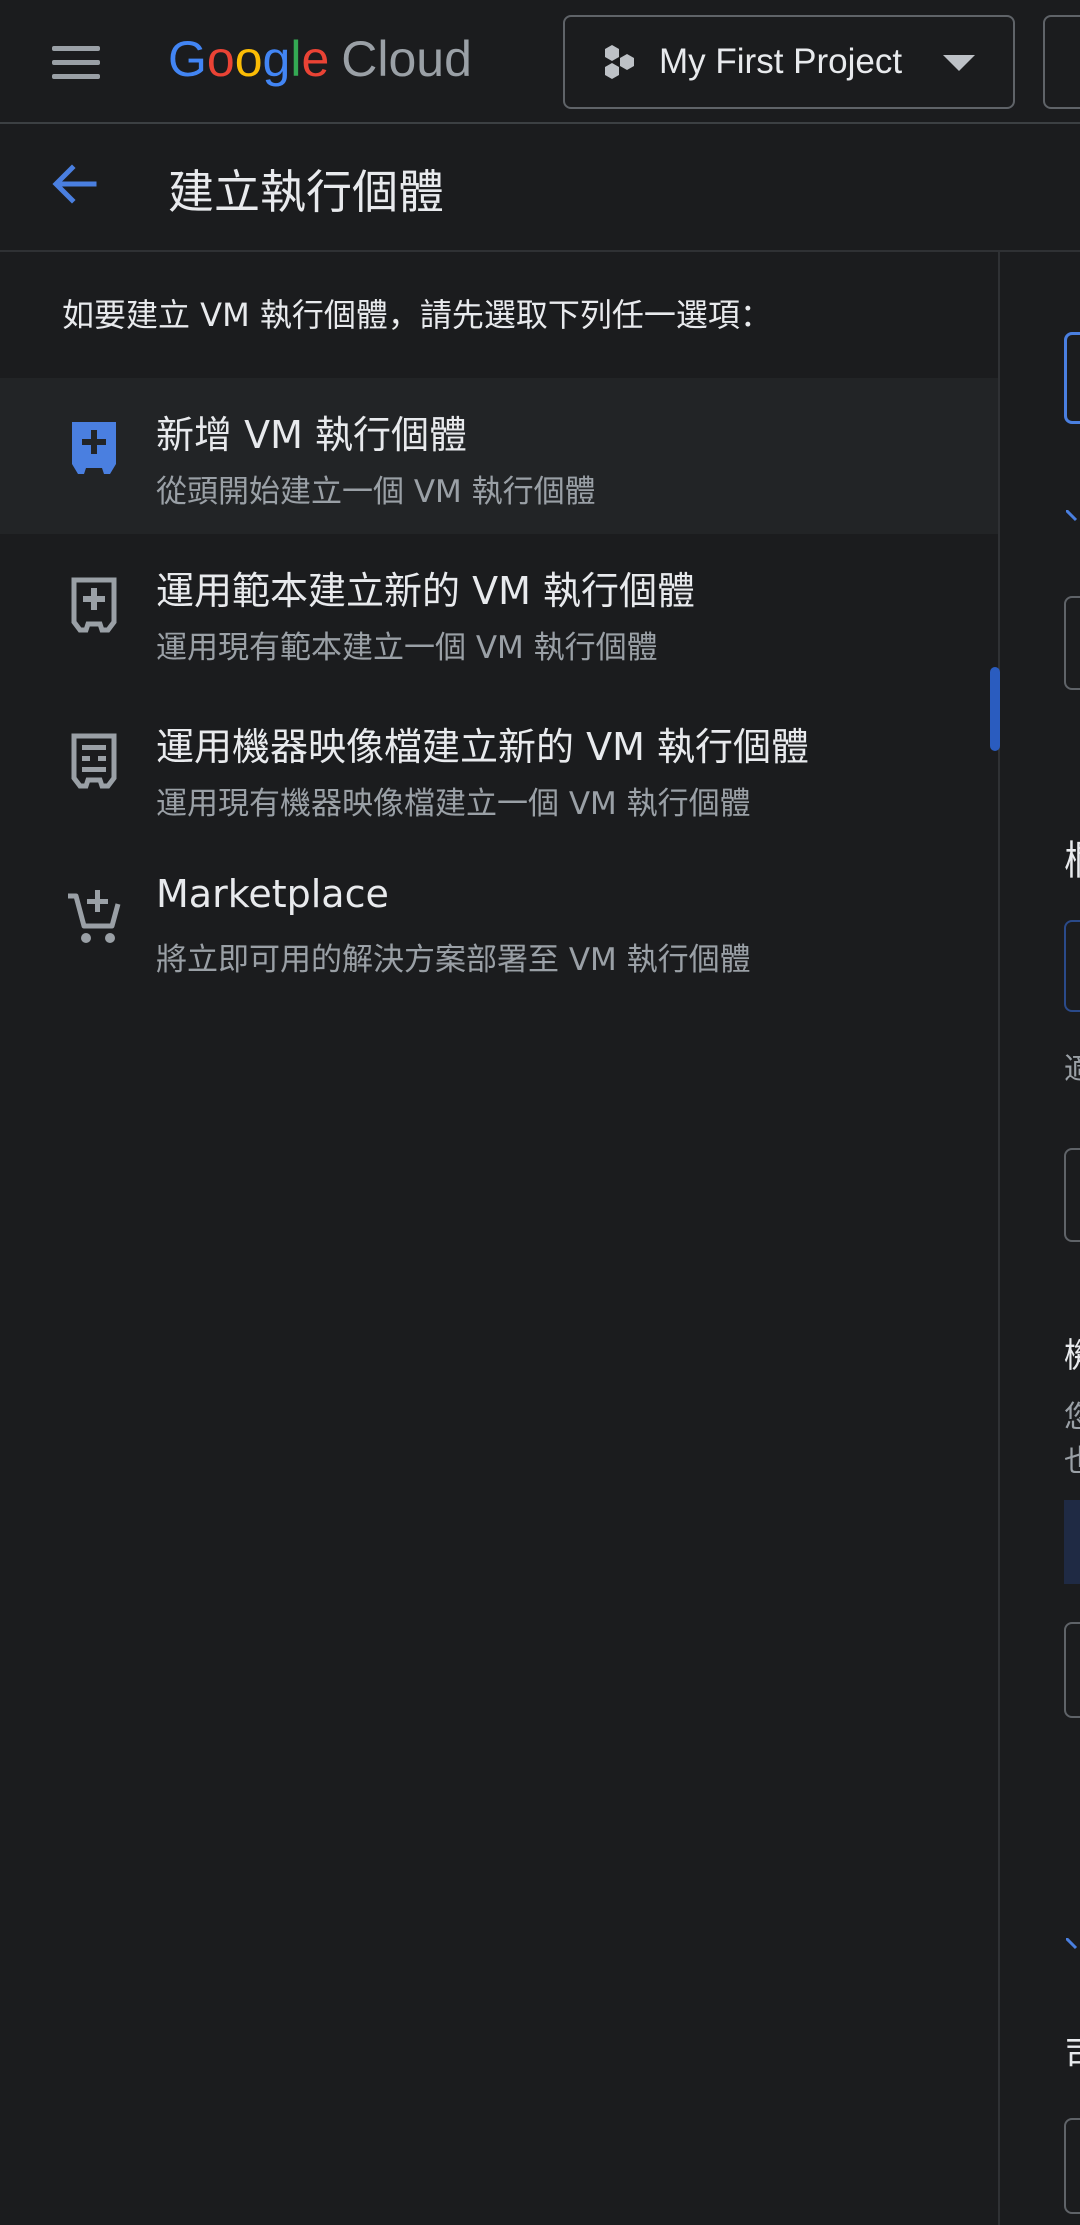 This screenshot has width=1080, height=2225. Describe the element at coordinates (781, 61) in the screenshot. I see `project-name: My First Project` at that location.